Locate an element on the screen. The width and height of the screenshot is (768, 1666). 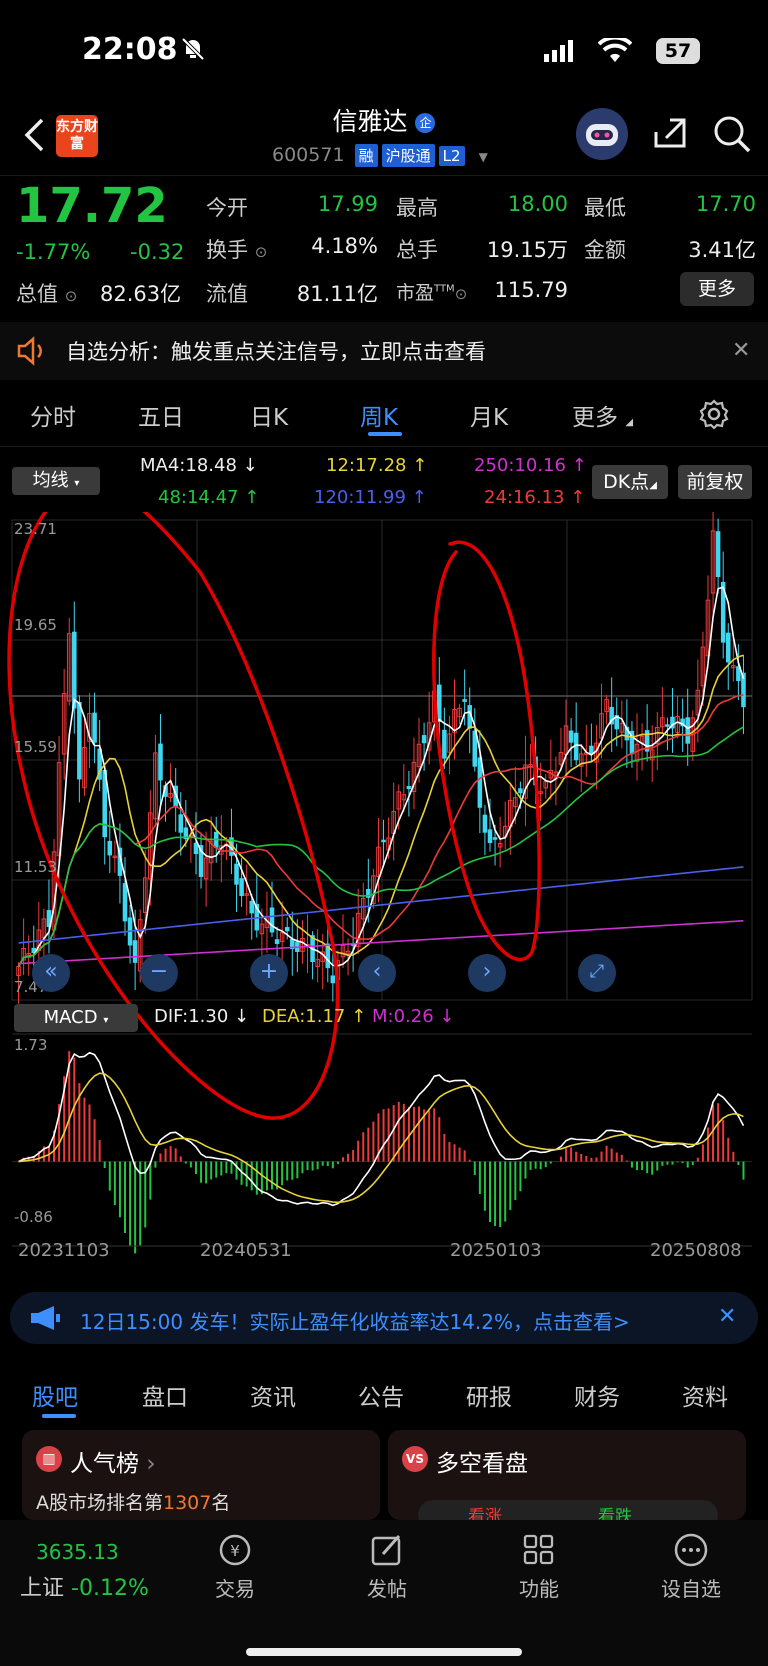
wifi-icon is located at coordinates (615, 51).